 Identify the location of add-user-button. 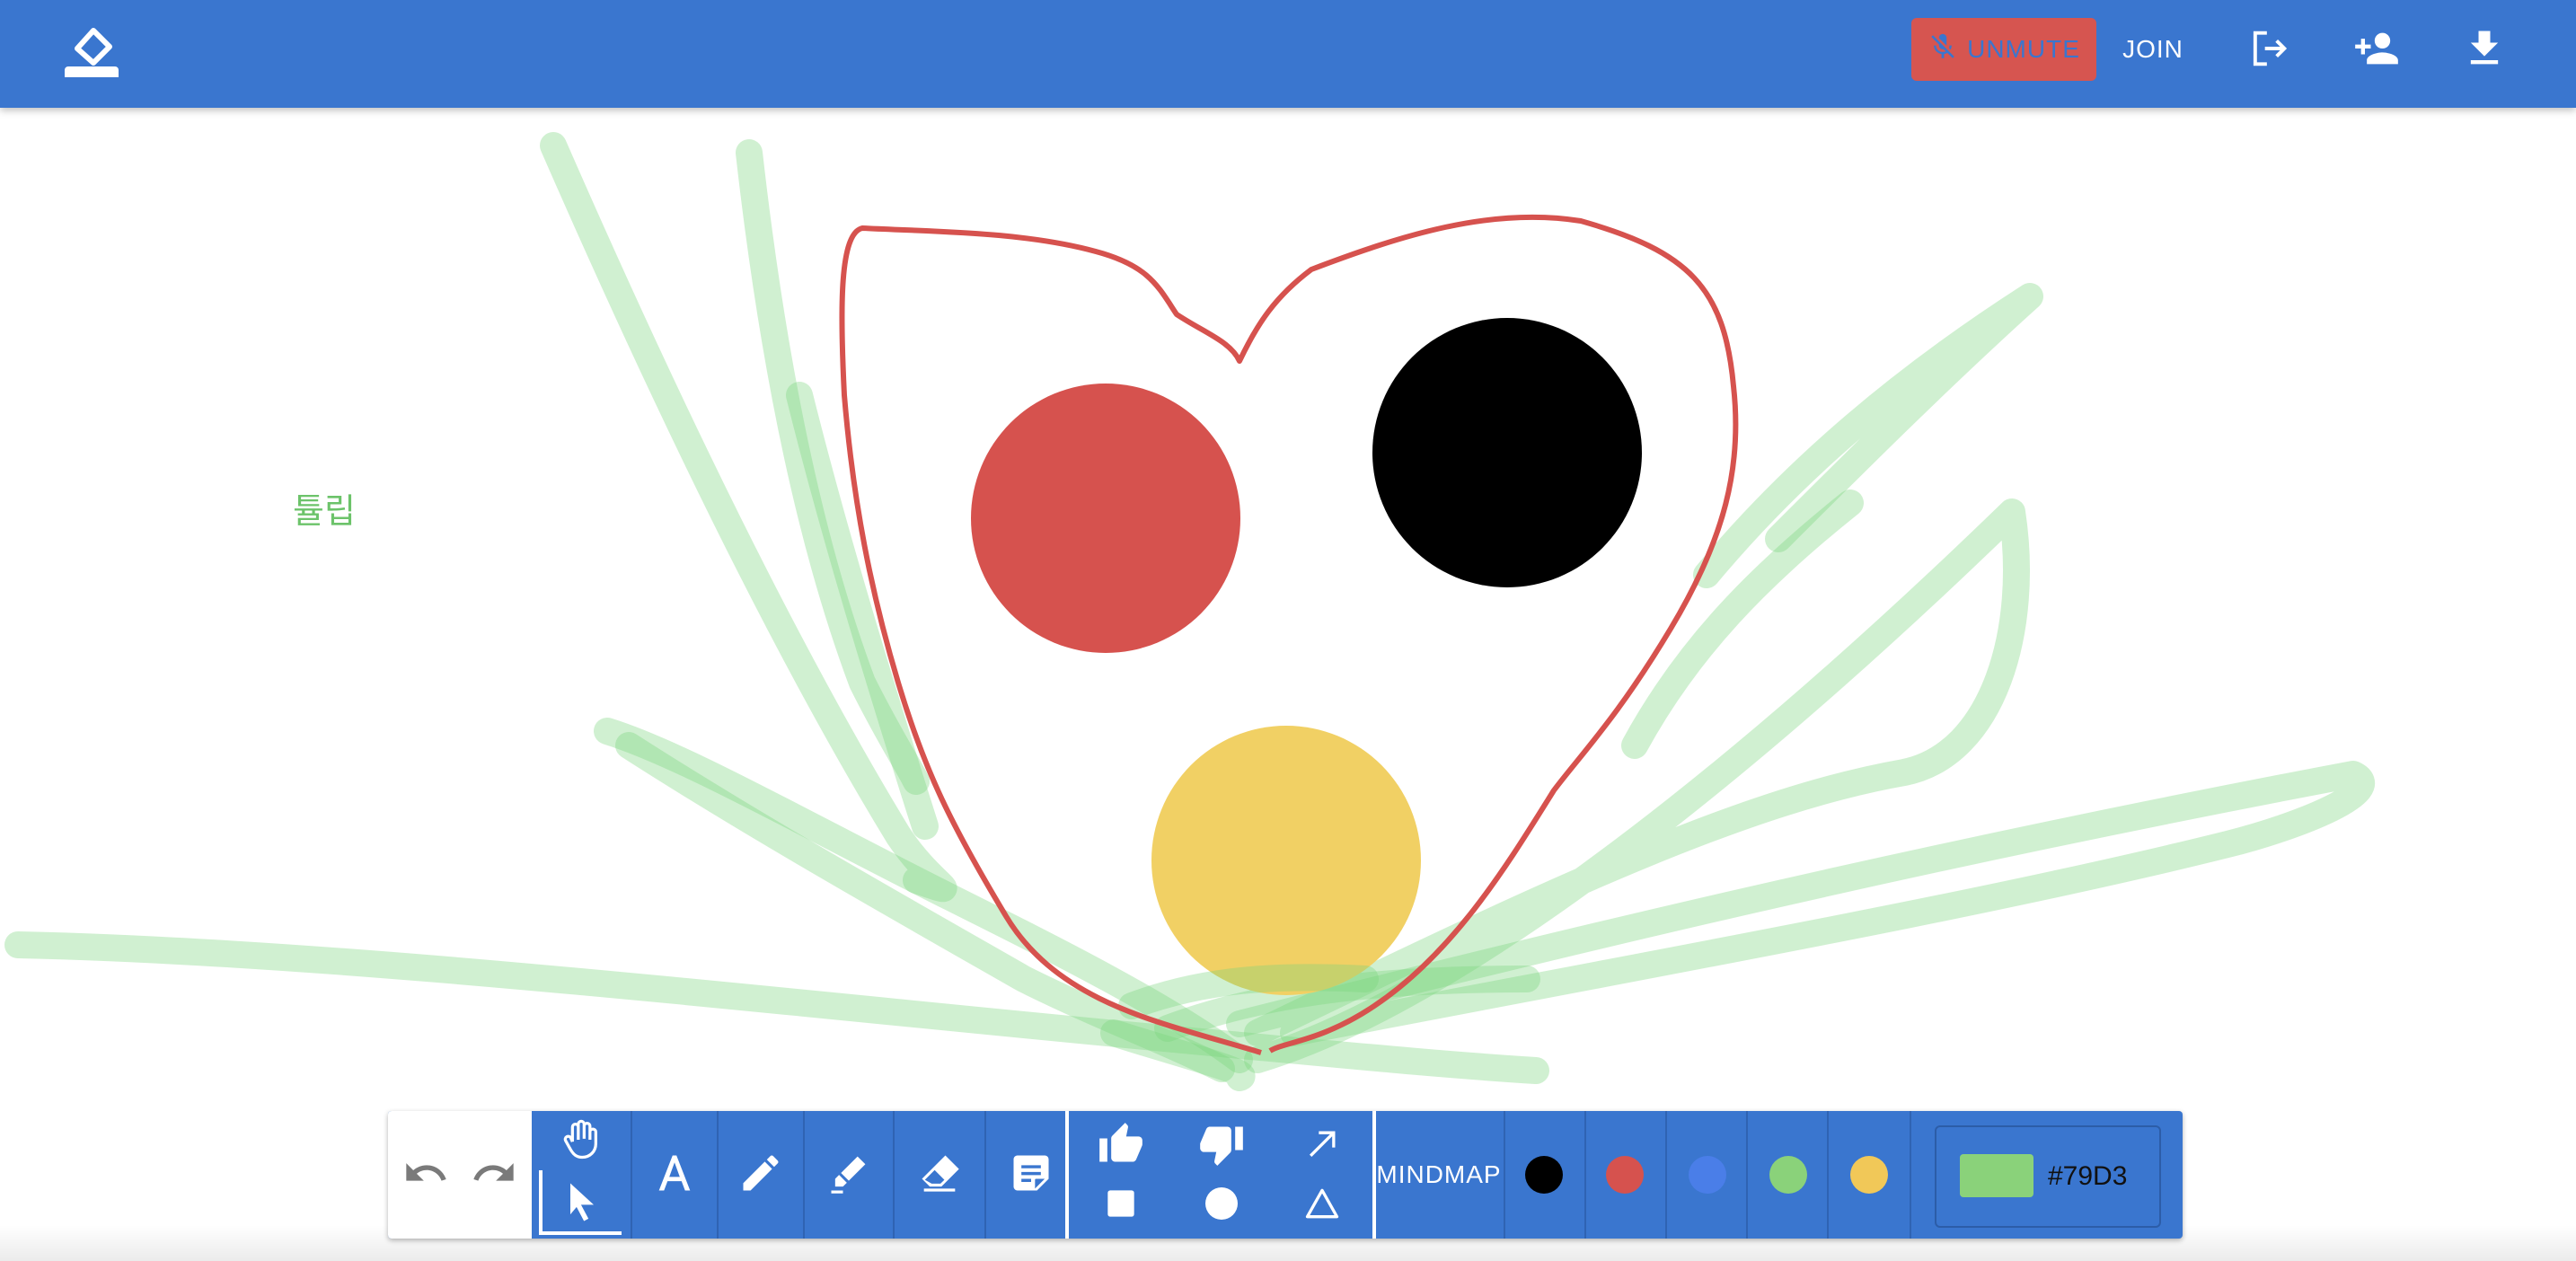
(2376, 50).